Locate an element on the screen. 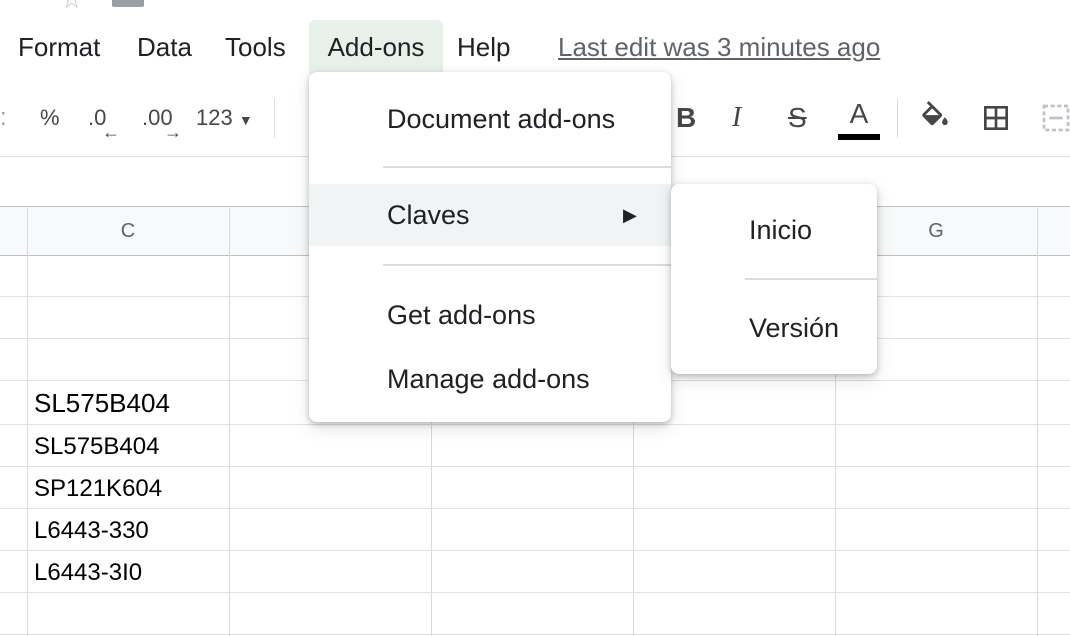  text-color-label: A is located at coordinates (859, 113).